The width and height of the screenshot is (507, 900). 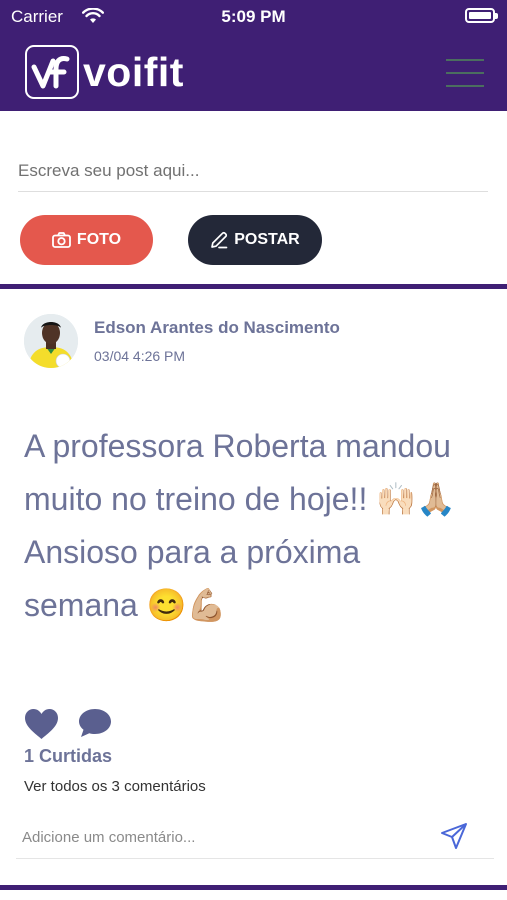 I want to click on app-logo: voifit, so click(x=104, y=72).